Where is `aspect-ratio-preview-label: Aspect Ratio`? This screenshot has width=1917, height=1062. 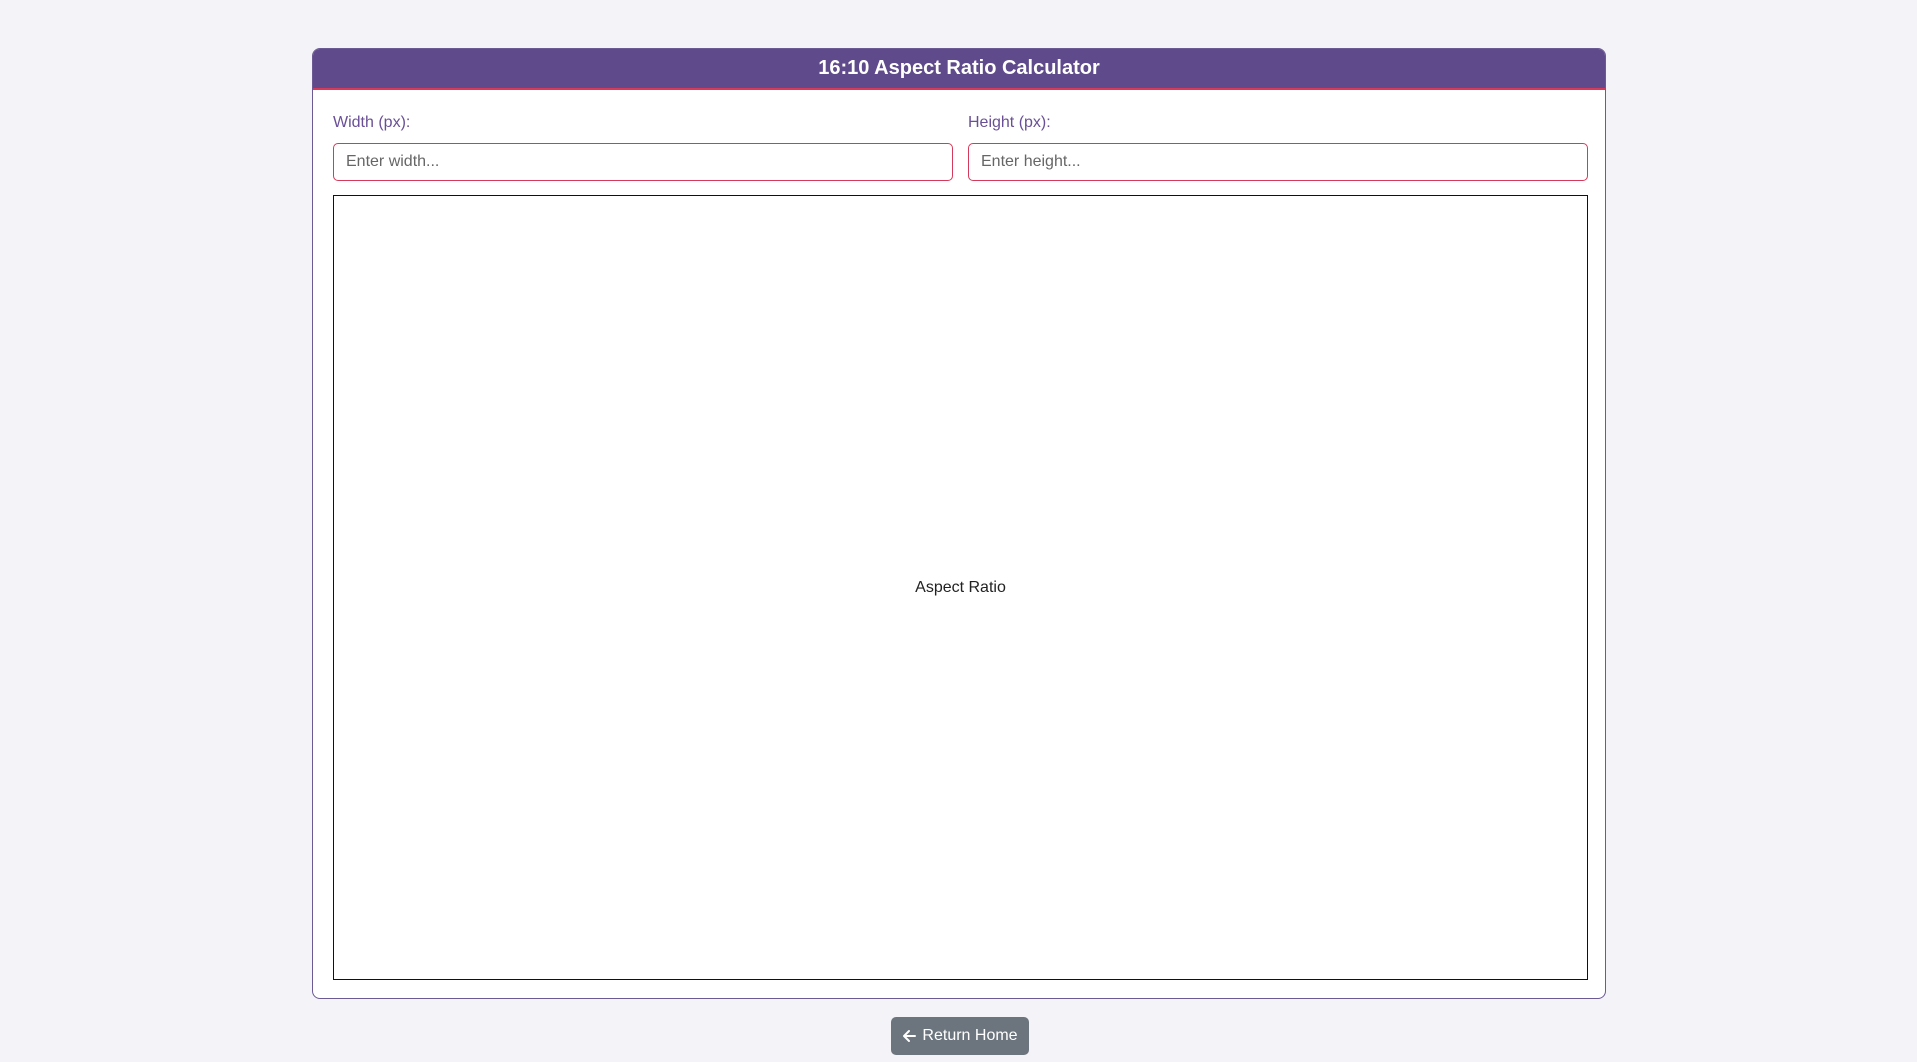
aspect-ratio-preview-label: Aspect Ratio is located at coordinates (960, 587).